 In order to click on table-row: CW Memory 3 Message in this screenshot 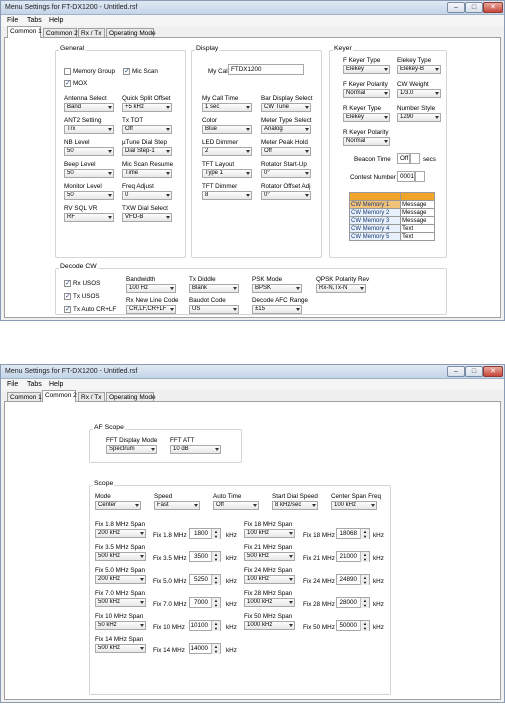, I will do `click(391, 220)`.